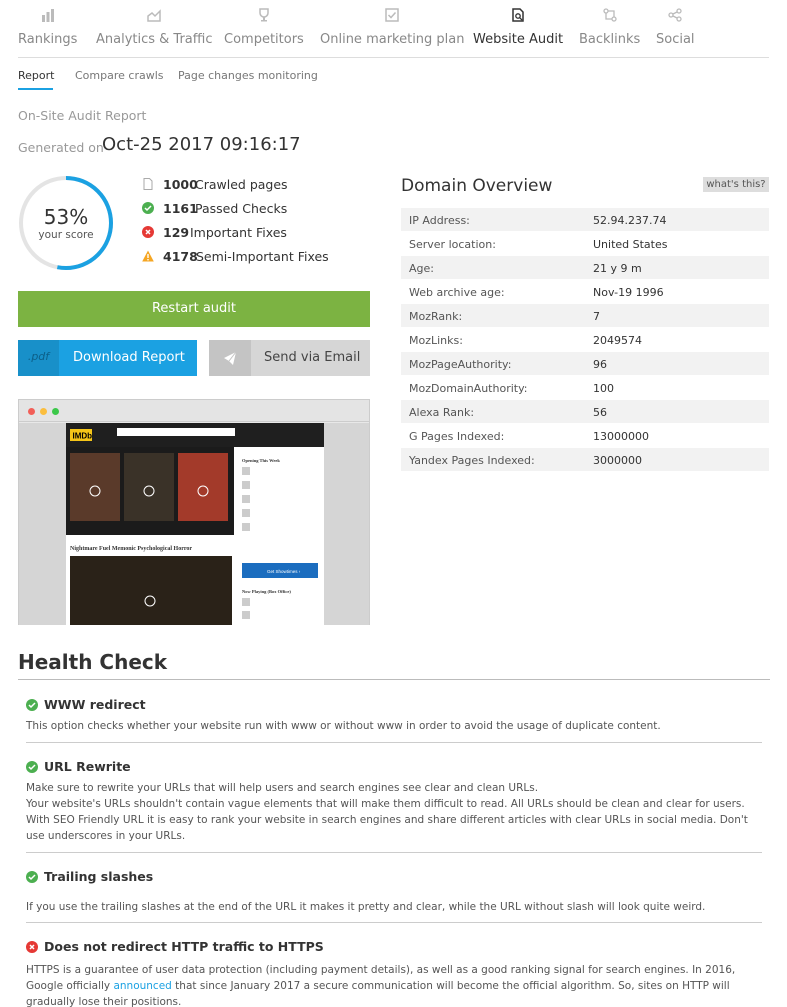  Describe the element at coordinates (472, 460) in the screenshot. I see `domain-row-key: Yandex Pages Indexed:` at that location.